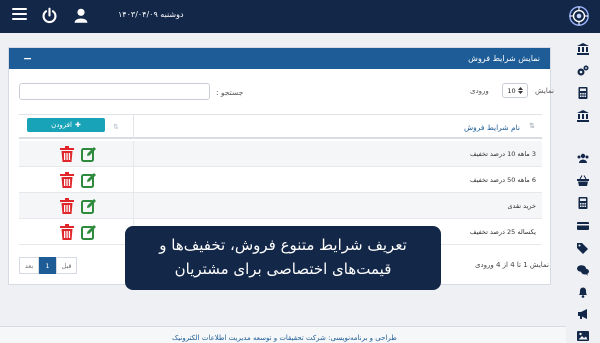 Image resolution: width=600 pixels, height=343 pixels. I want to click on table-row: 6 ماهه 50 درصد تخفیف, so click(280, 180).